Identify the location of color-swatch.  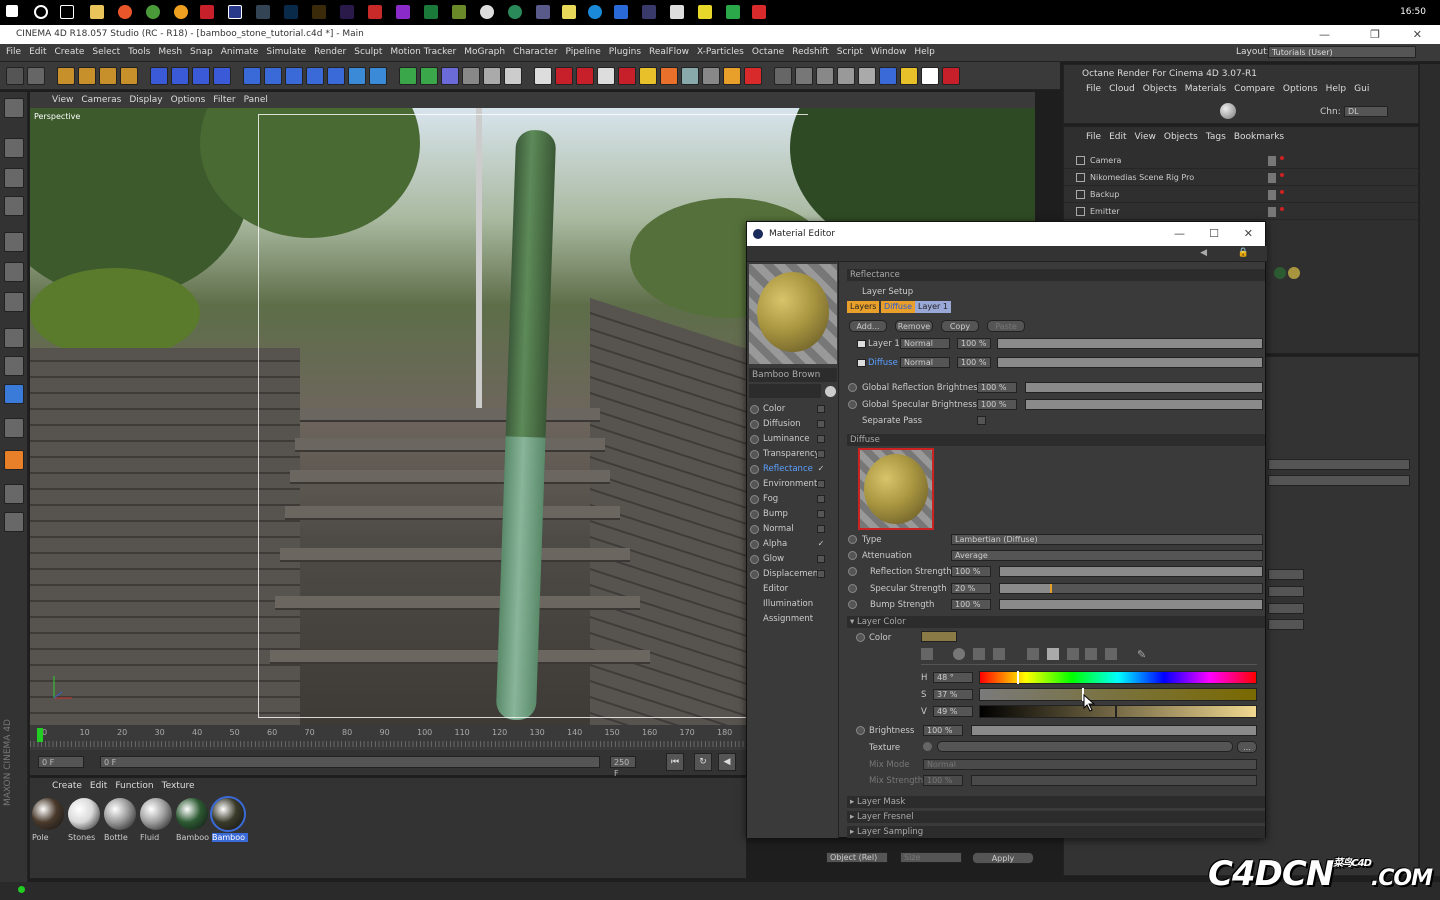
(939, 636).